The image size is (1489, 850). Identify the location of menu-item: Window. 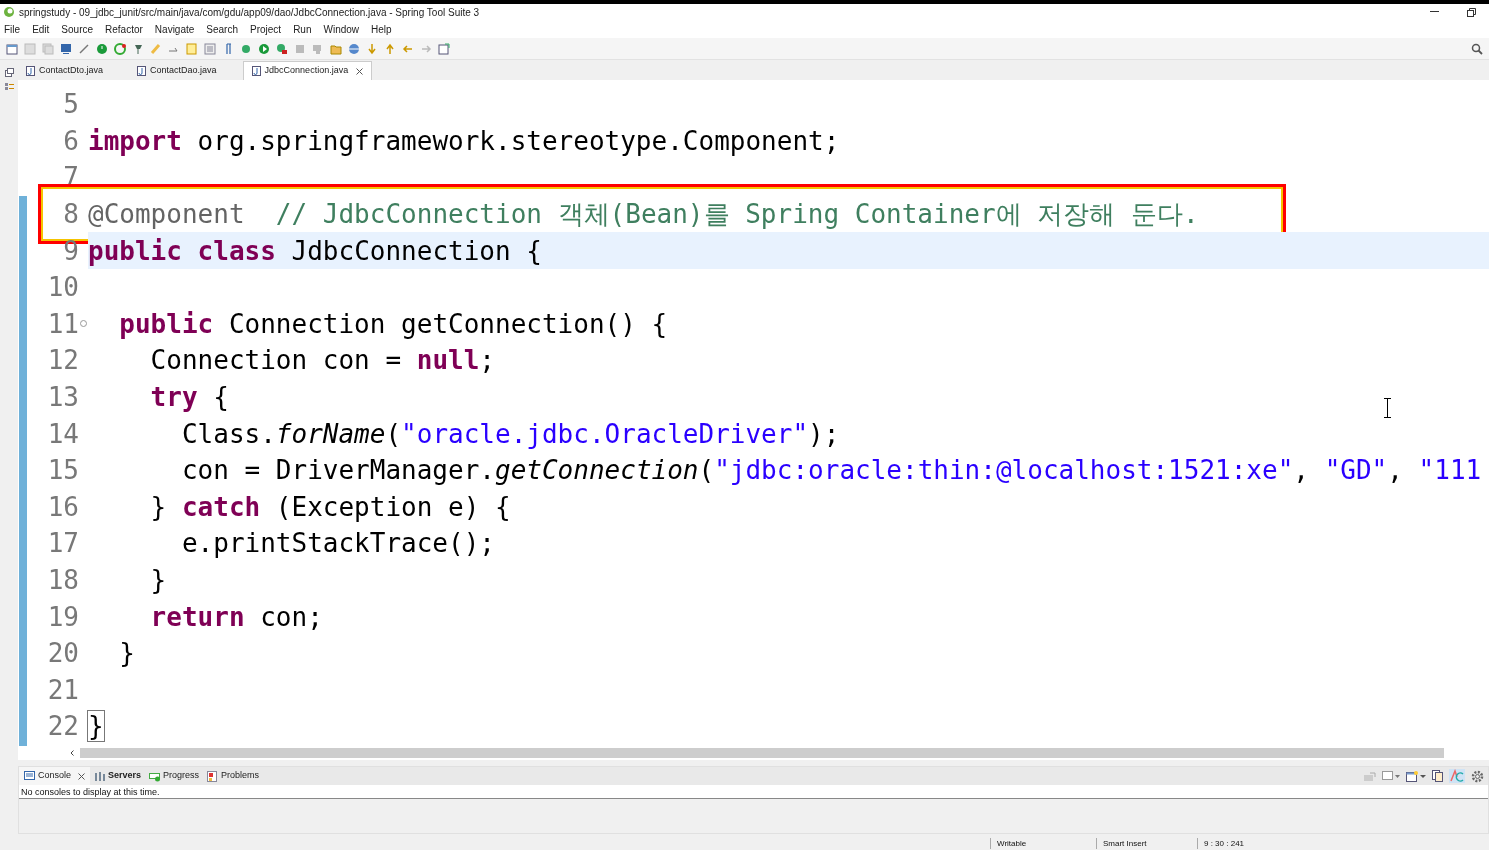
(341, 29).